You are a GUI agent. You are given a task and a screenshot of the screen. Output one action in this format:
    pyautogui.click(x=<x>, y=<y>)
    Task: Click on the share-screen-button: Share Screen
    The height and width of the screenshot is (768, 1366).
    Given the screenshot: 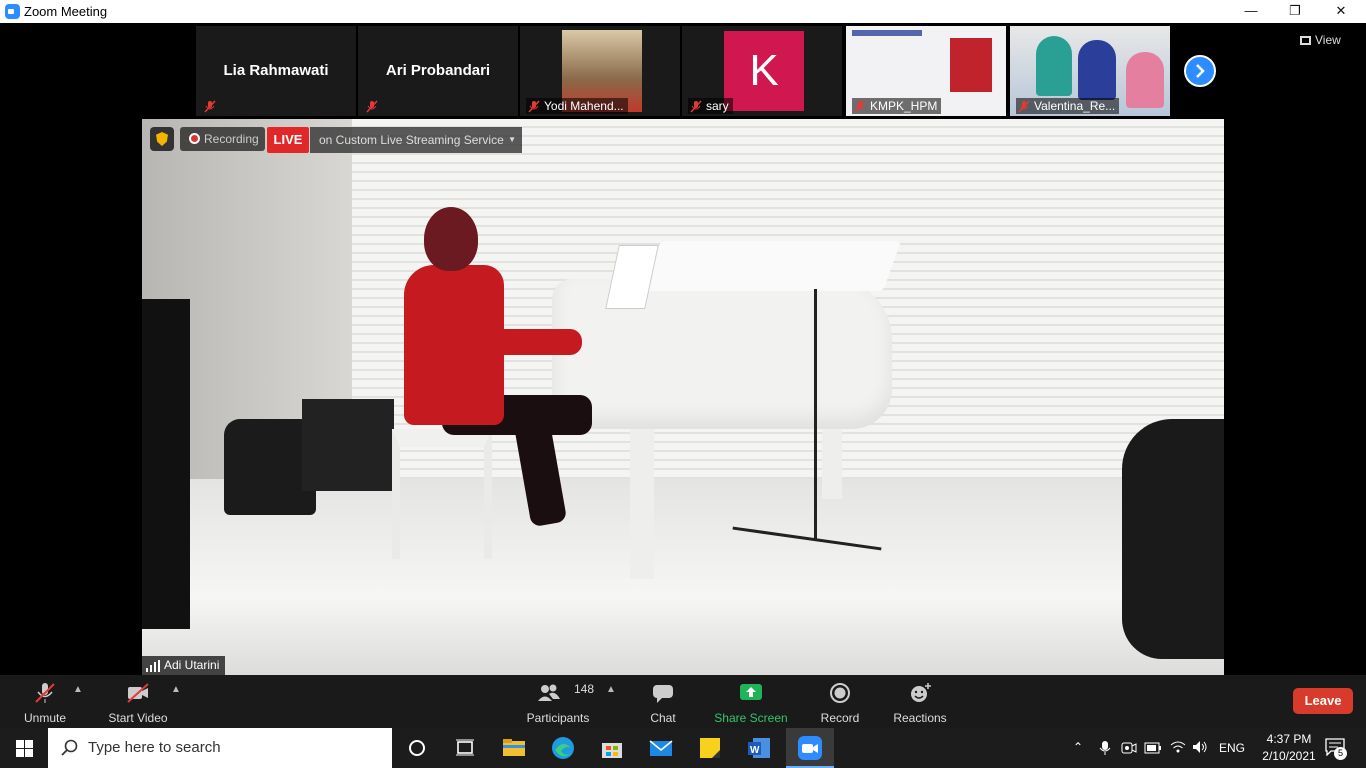 What is the action you would take?
    pyautogui.click(x=751, y=702)
    